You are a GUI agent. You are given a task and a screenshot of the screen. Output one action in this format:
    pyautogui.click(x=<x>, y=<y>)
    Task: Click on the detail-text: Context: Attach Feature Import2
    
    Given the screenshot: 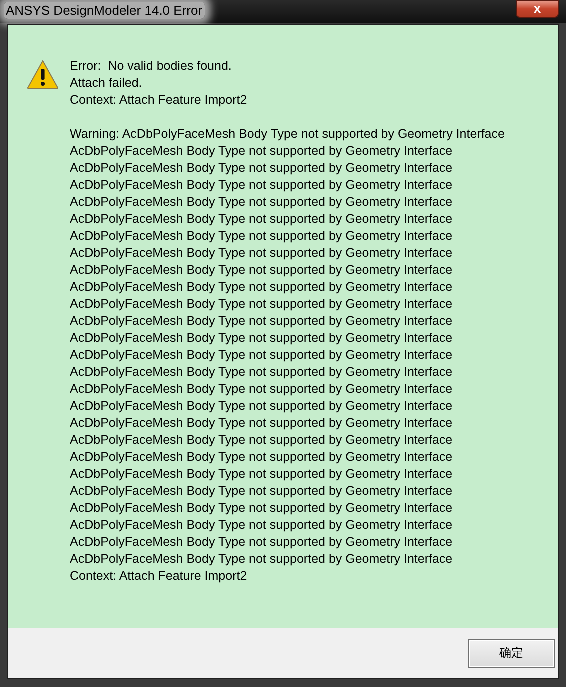 What is the action you would take?
    pyautogui.click(x=159, y=576)
    